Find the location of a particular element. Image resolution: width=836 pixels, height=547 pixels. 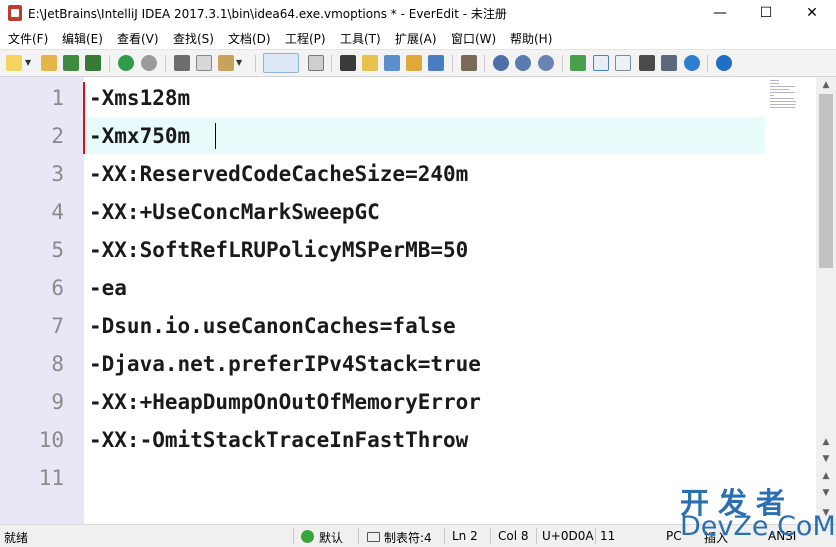

save-icon is located at coordinates (71, 63).